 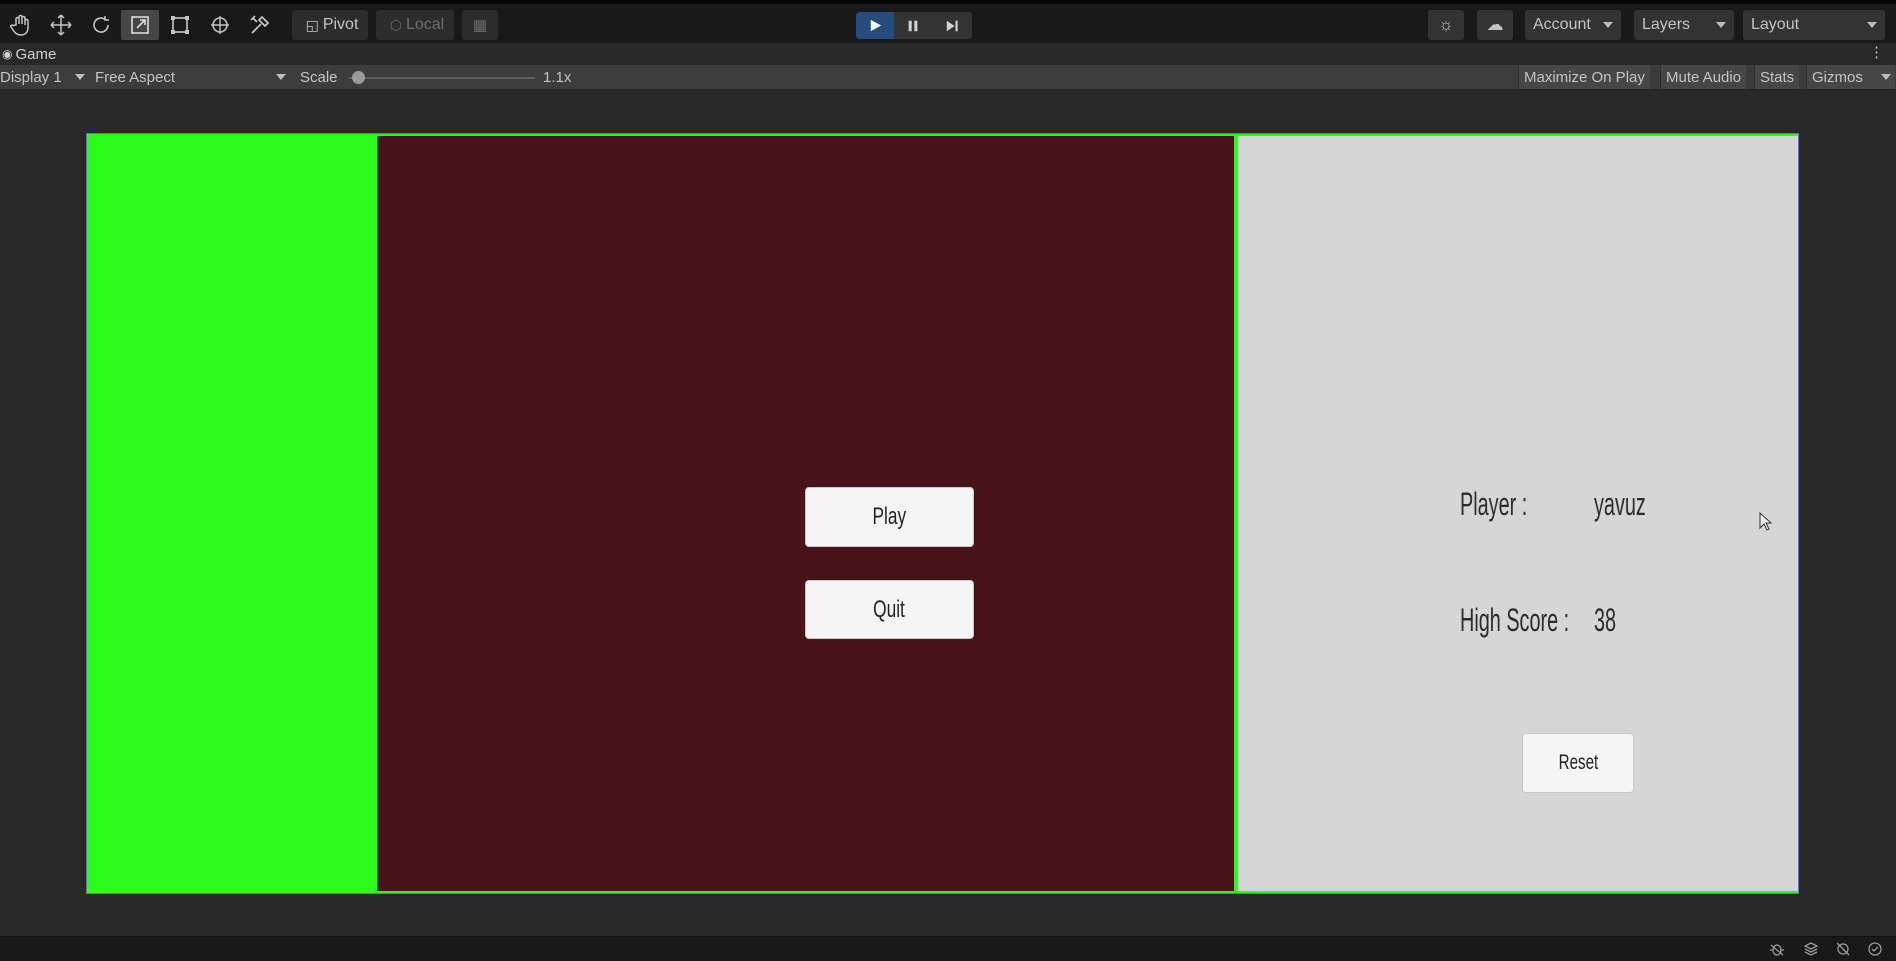 I want to click on mouse-cursor-icon, so click(x=1766, y=521).